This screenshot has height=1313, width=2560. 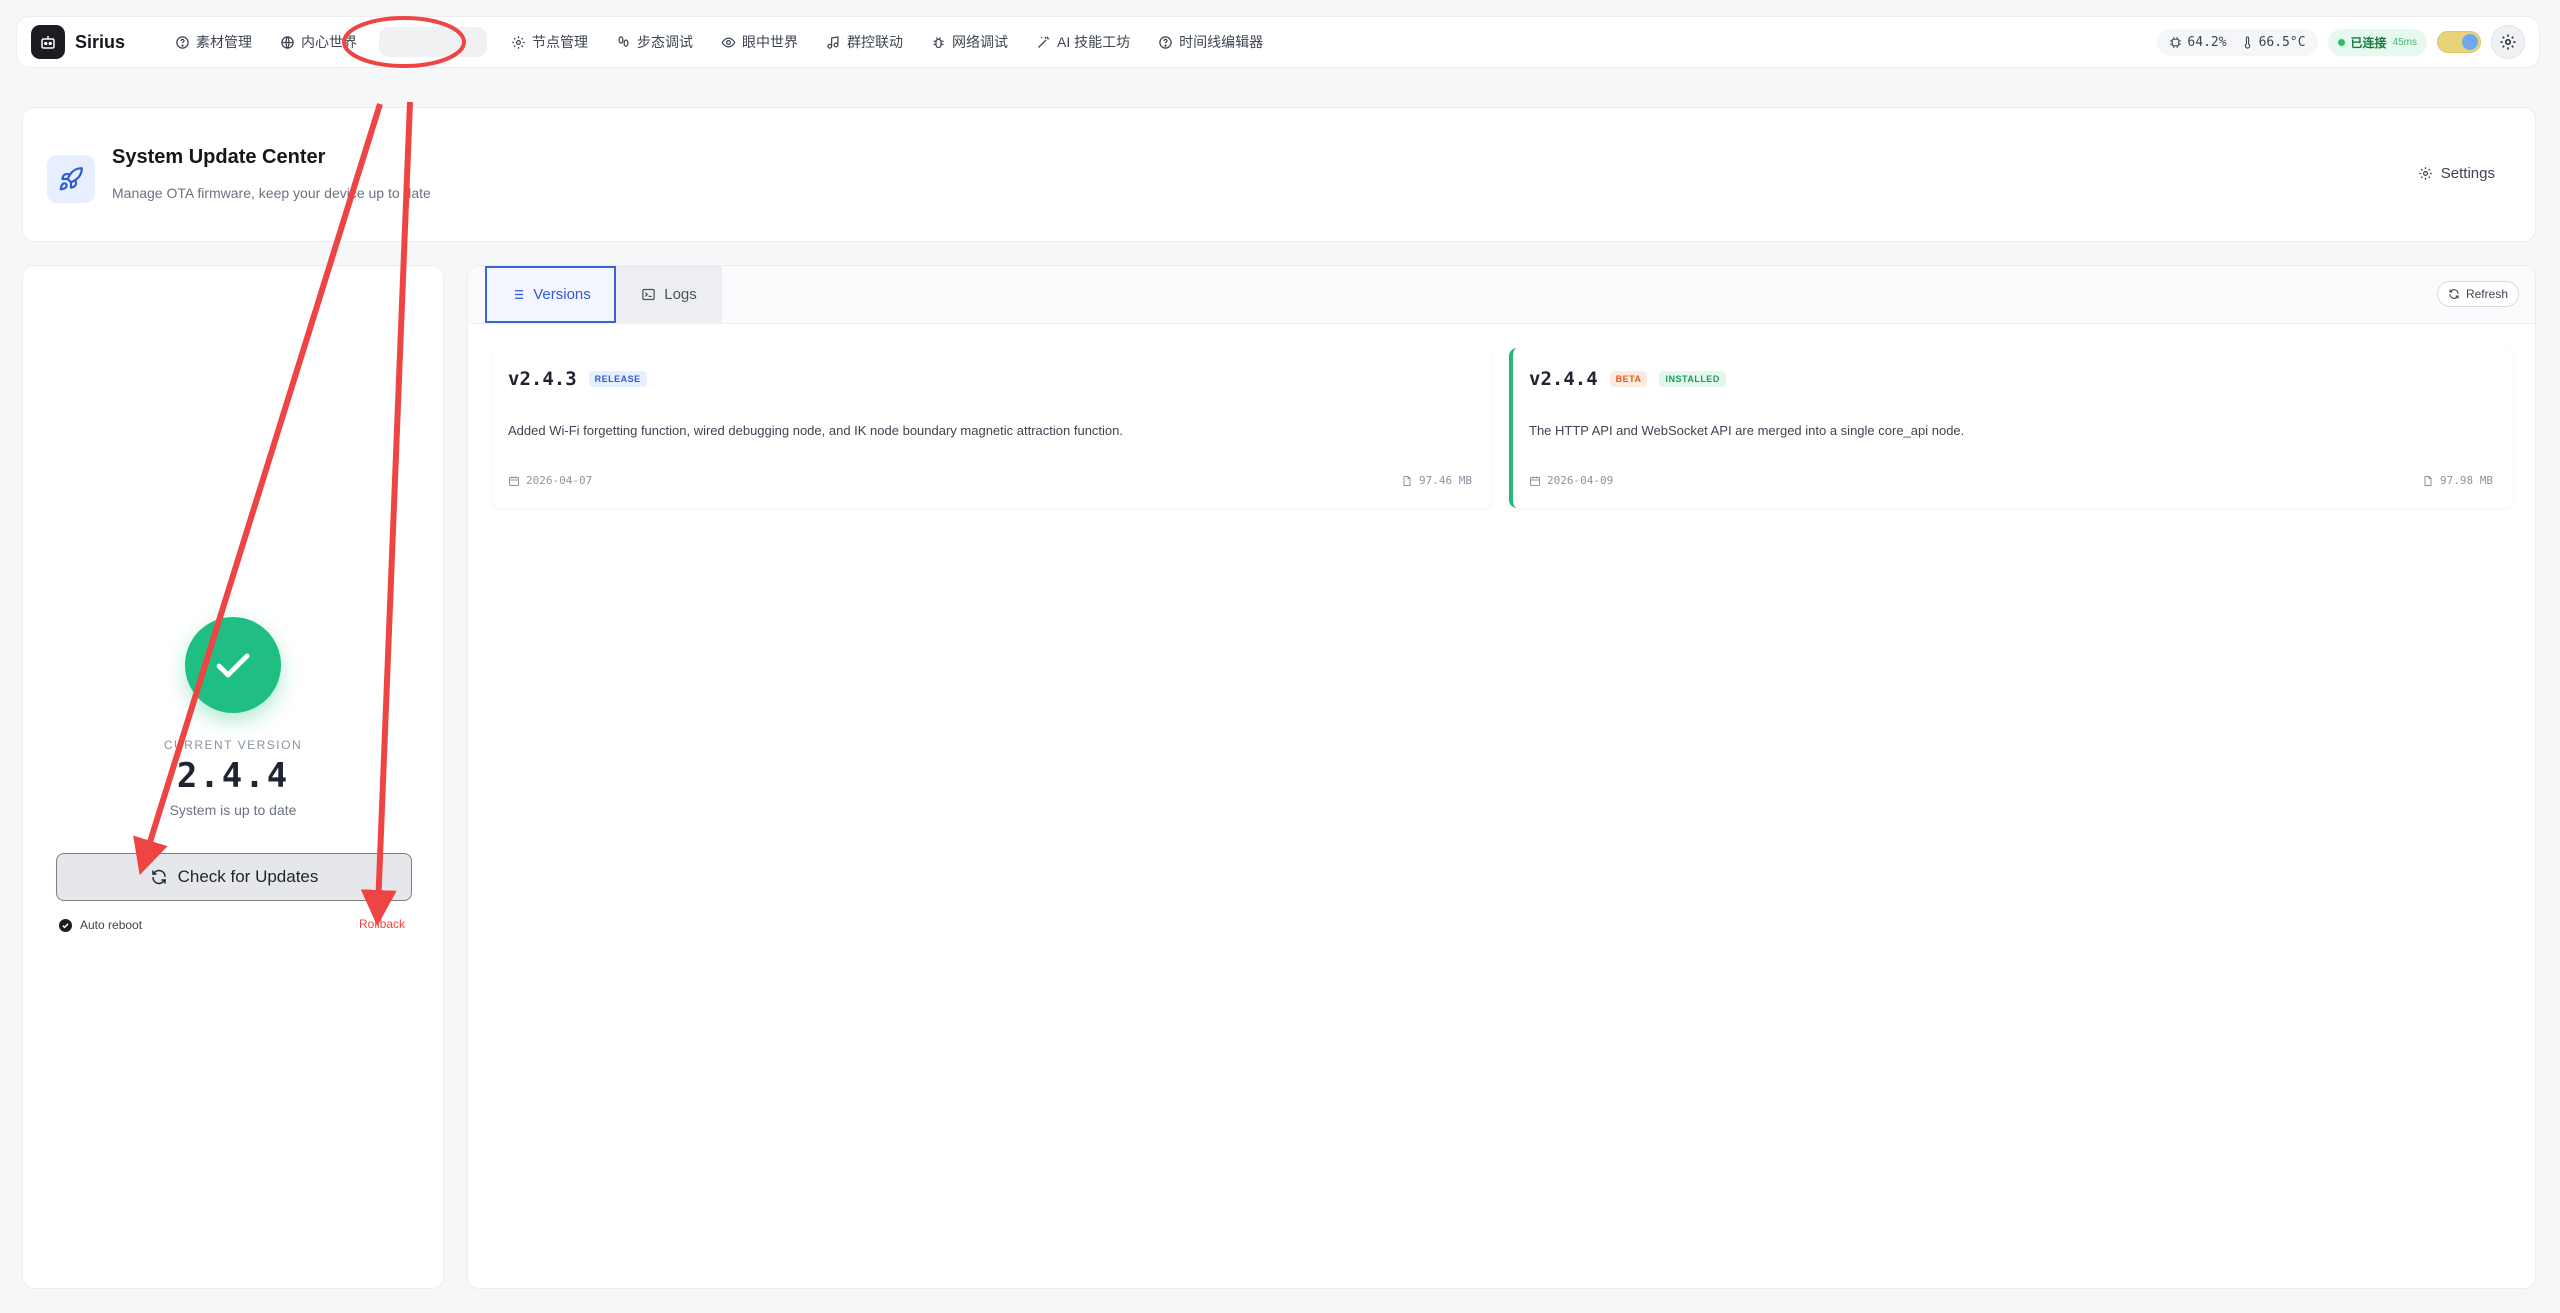 What do you see at coordinates (2176, 42) in the screenshot?
I see `cpu-icon` at bounding box center [2176, 42].